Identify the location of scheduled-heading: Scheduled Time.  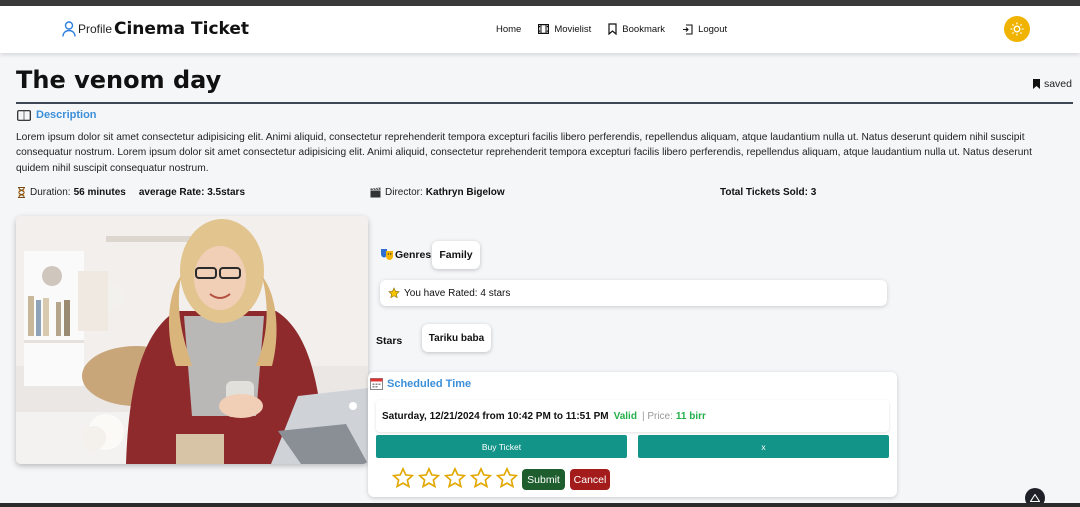
(420, 383).